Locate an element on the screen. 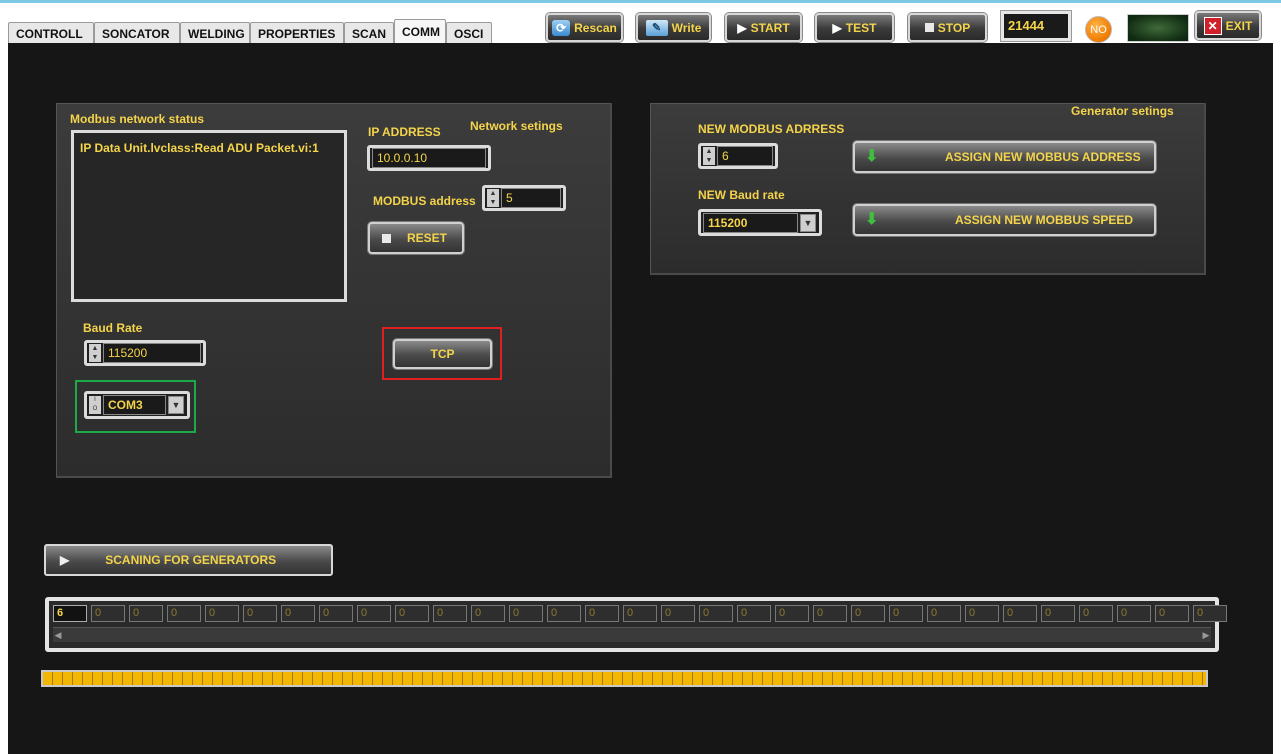  generator-address-array: 6000000000000000000000000000000 ◀ ▶ is located at coordinates (636, 624).